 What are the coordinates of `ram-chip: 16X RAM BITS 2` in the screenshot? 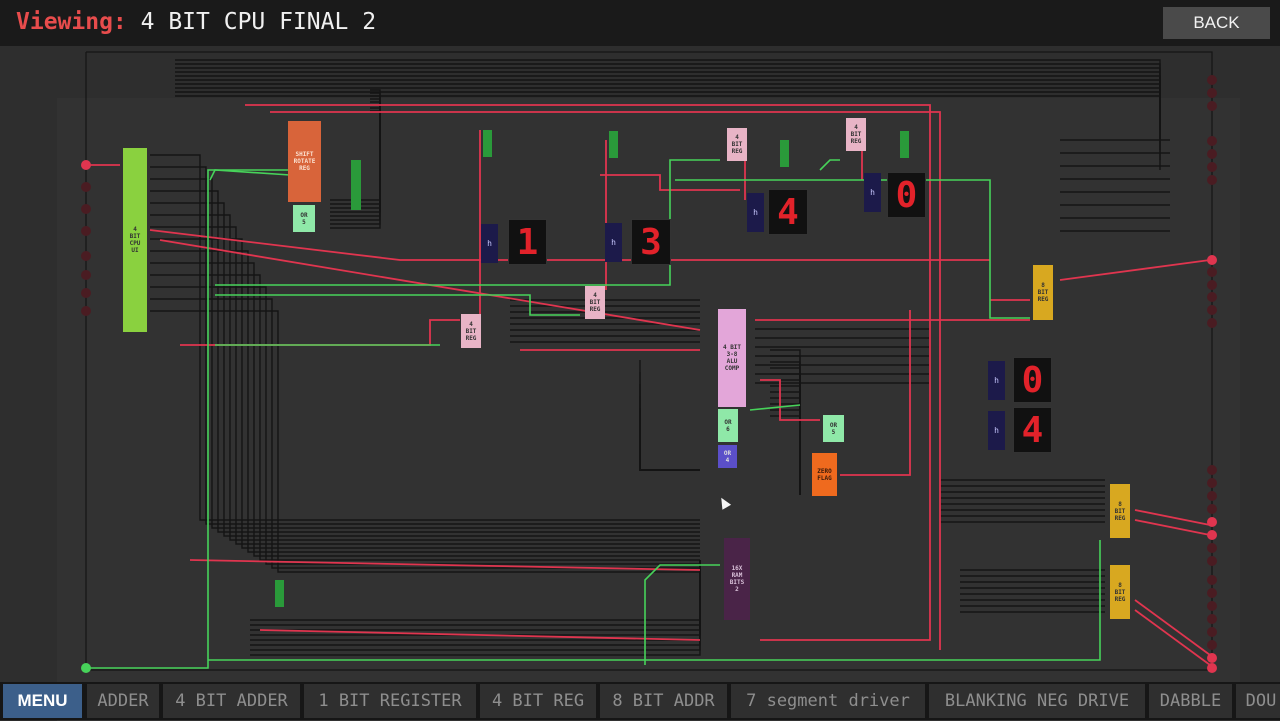 It's located at (737, 579).